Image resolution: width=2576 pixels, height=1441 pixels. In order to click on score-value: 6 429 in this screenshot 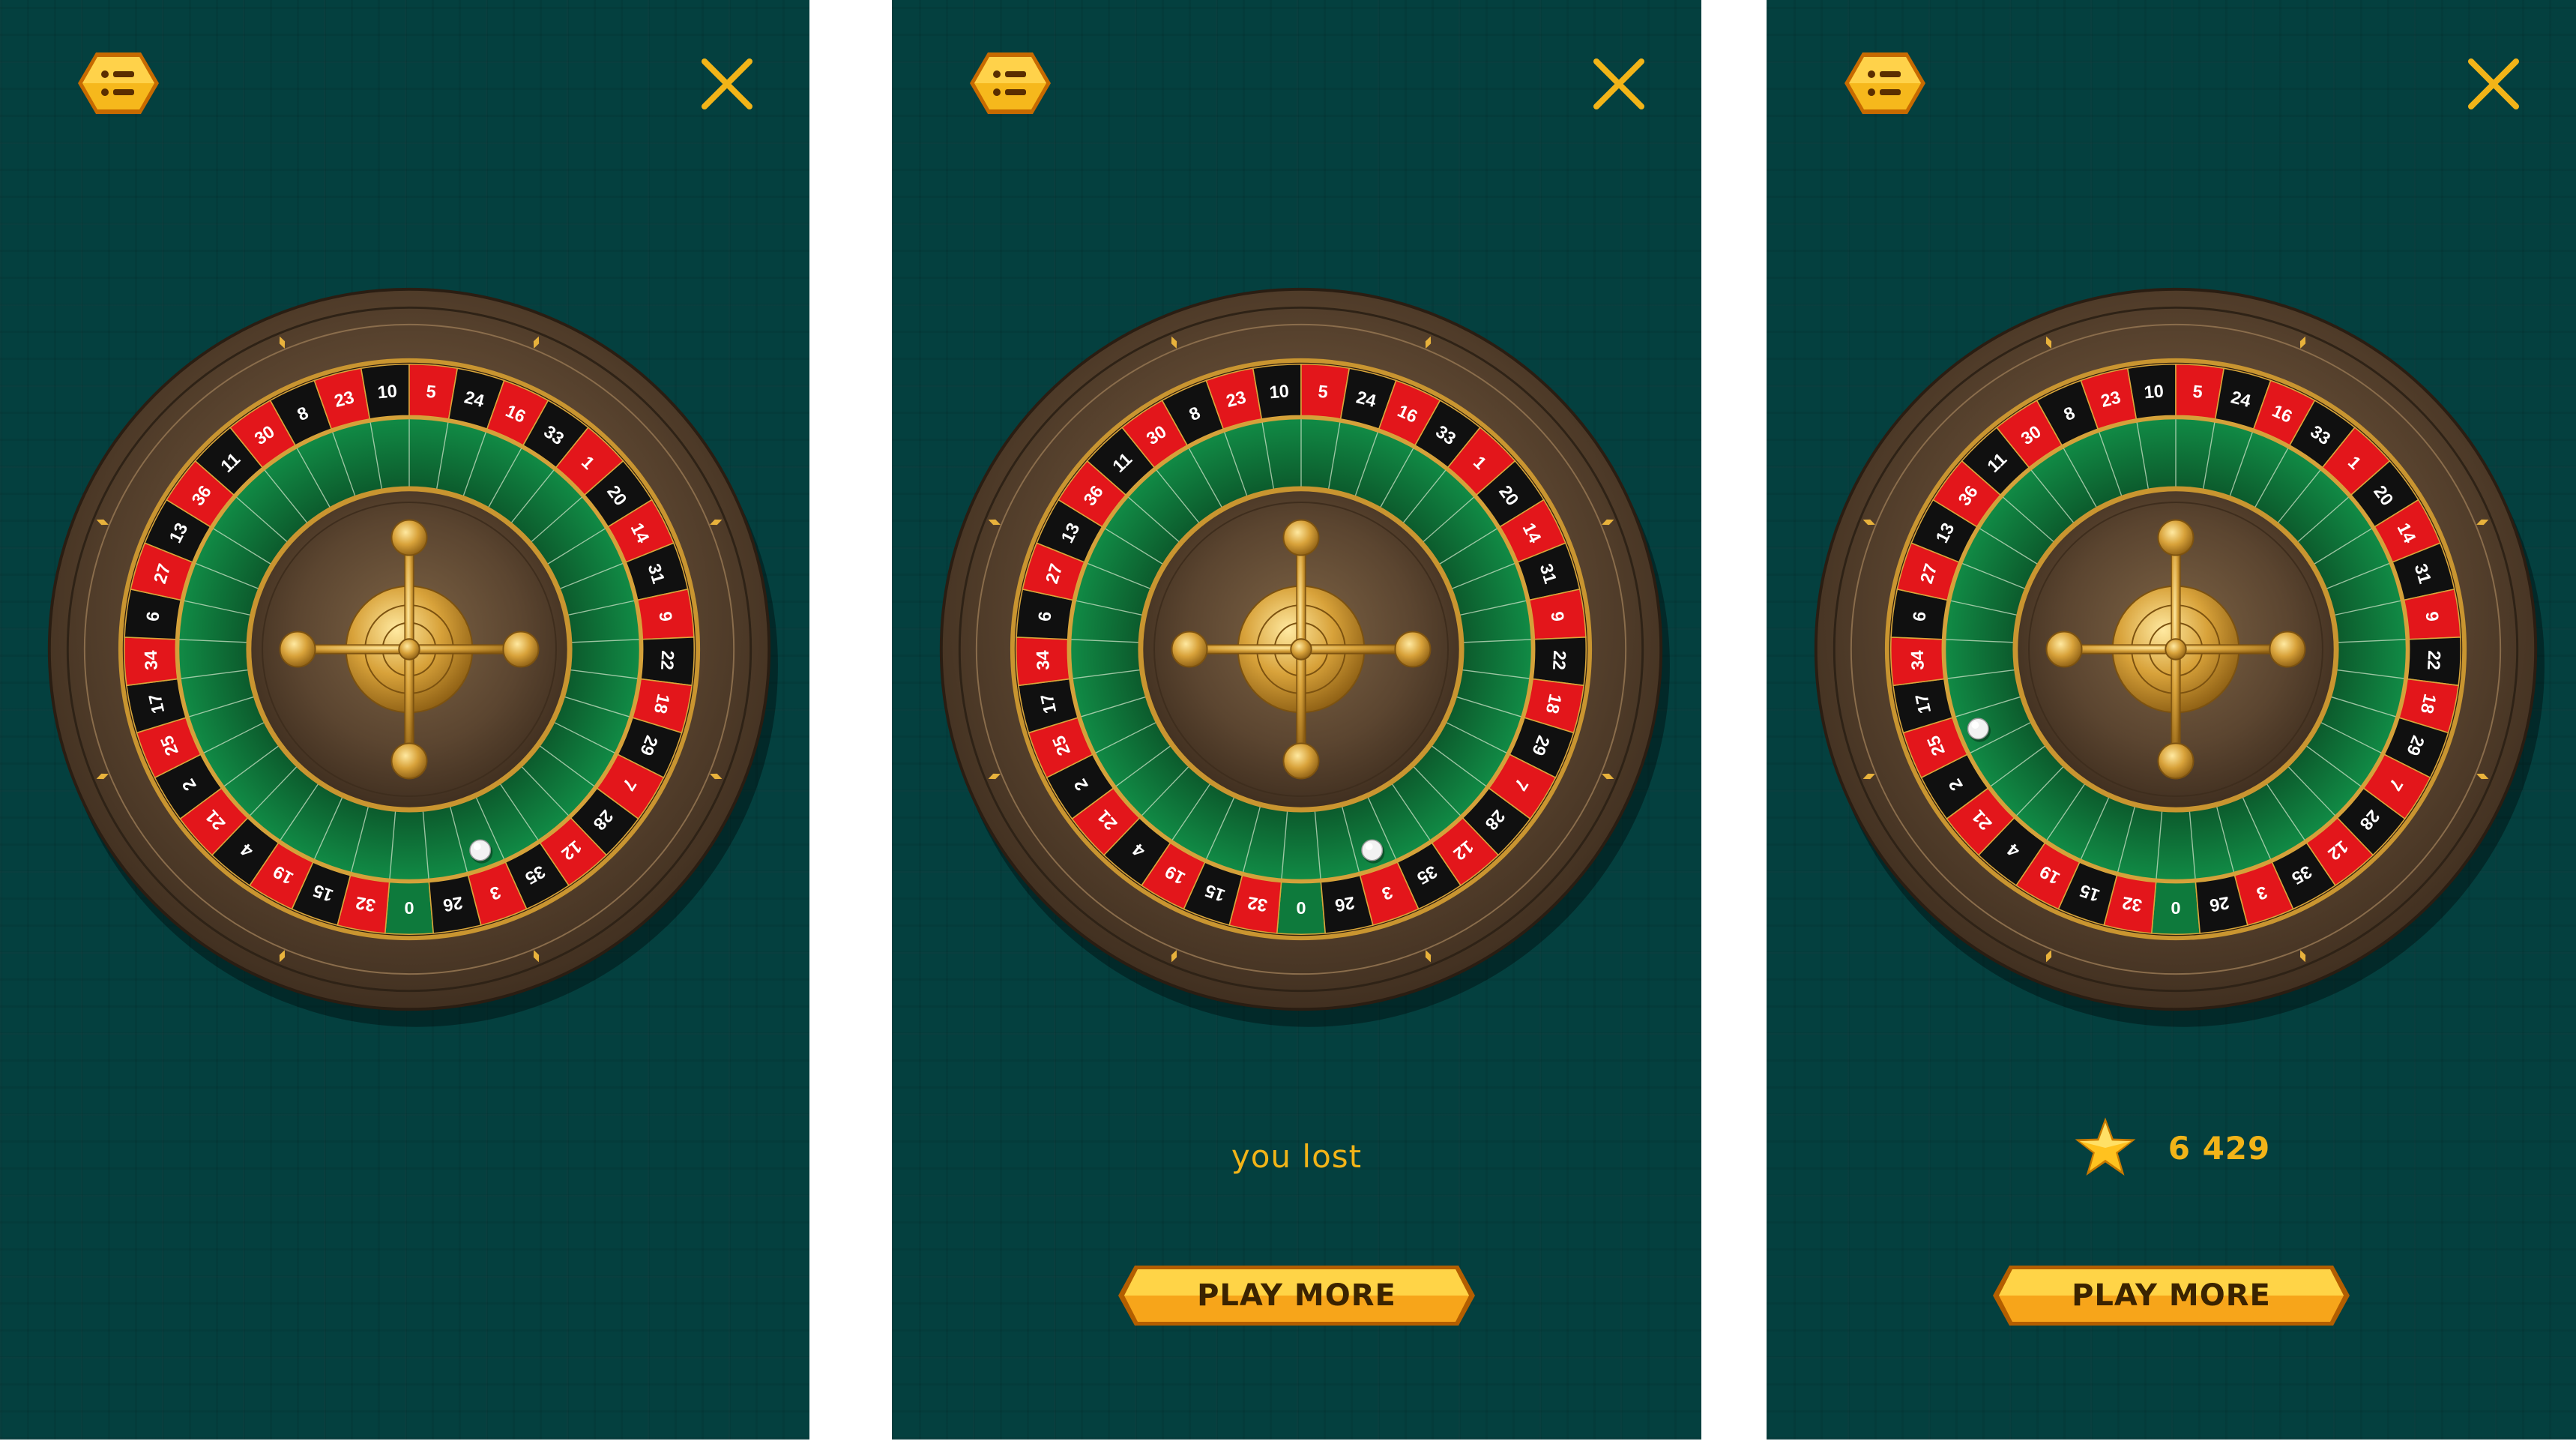, I will do `click(2219, 1148)`.